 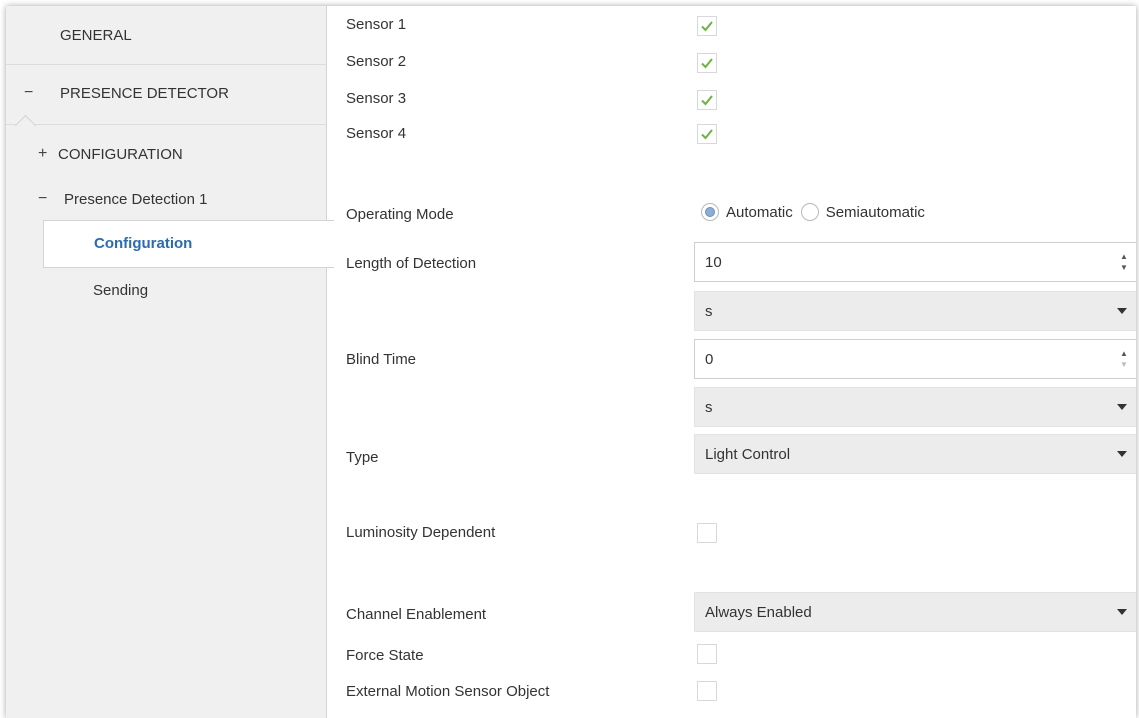 I want to click on sensor-2-checkbox, so click(x=707, y=63).